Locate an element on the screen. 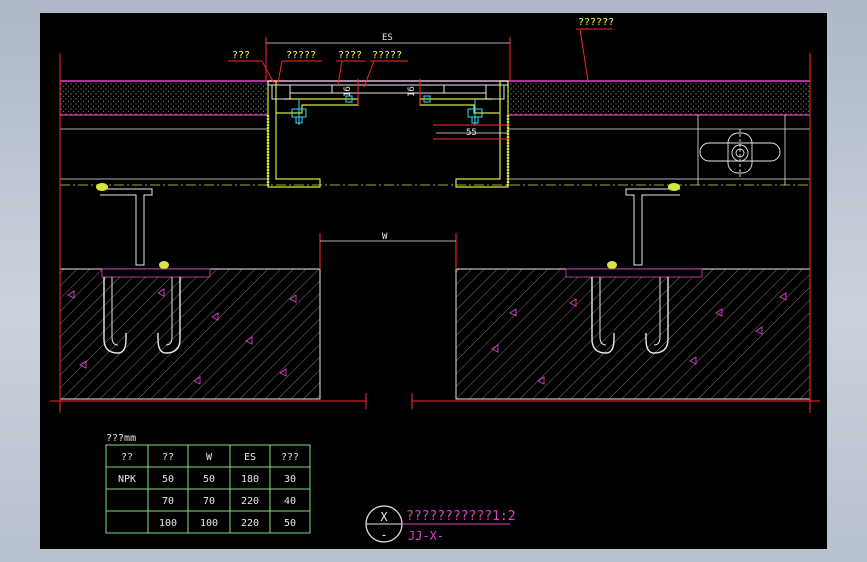 Image resolution: width=867 pixels, height=562 pixels. support-columns is located at coordinates (390, 227).